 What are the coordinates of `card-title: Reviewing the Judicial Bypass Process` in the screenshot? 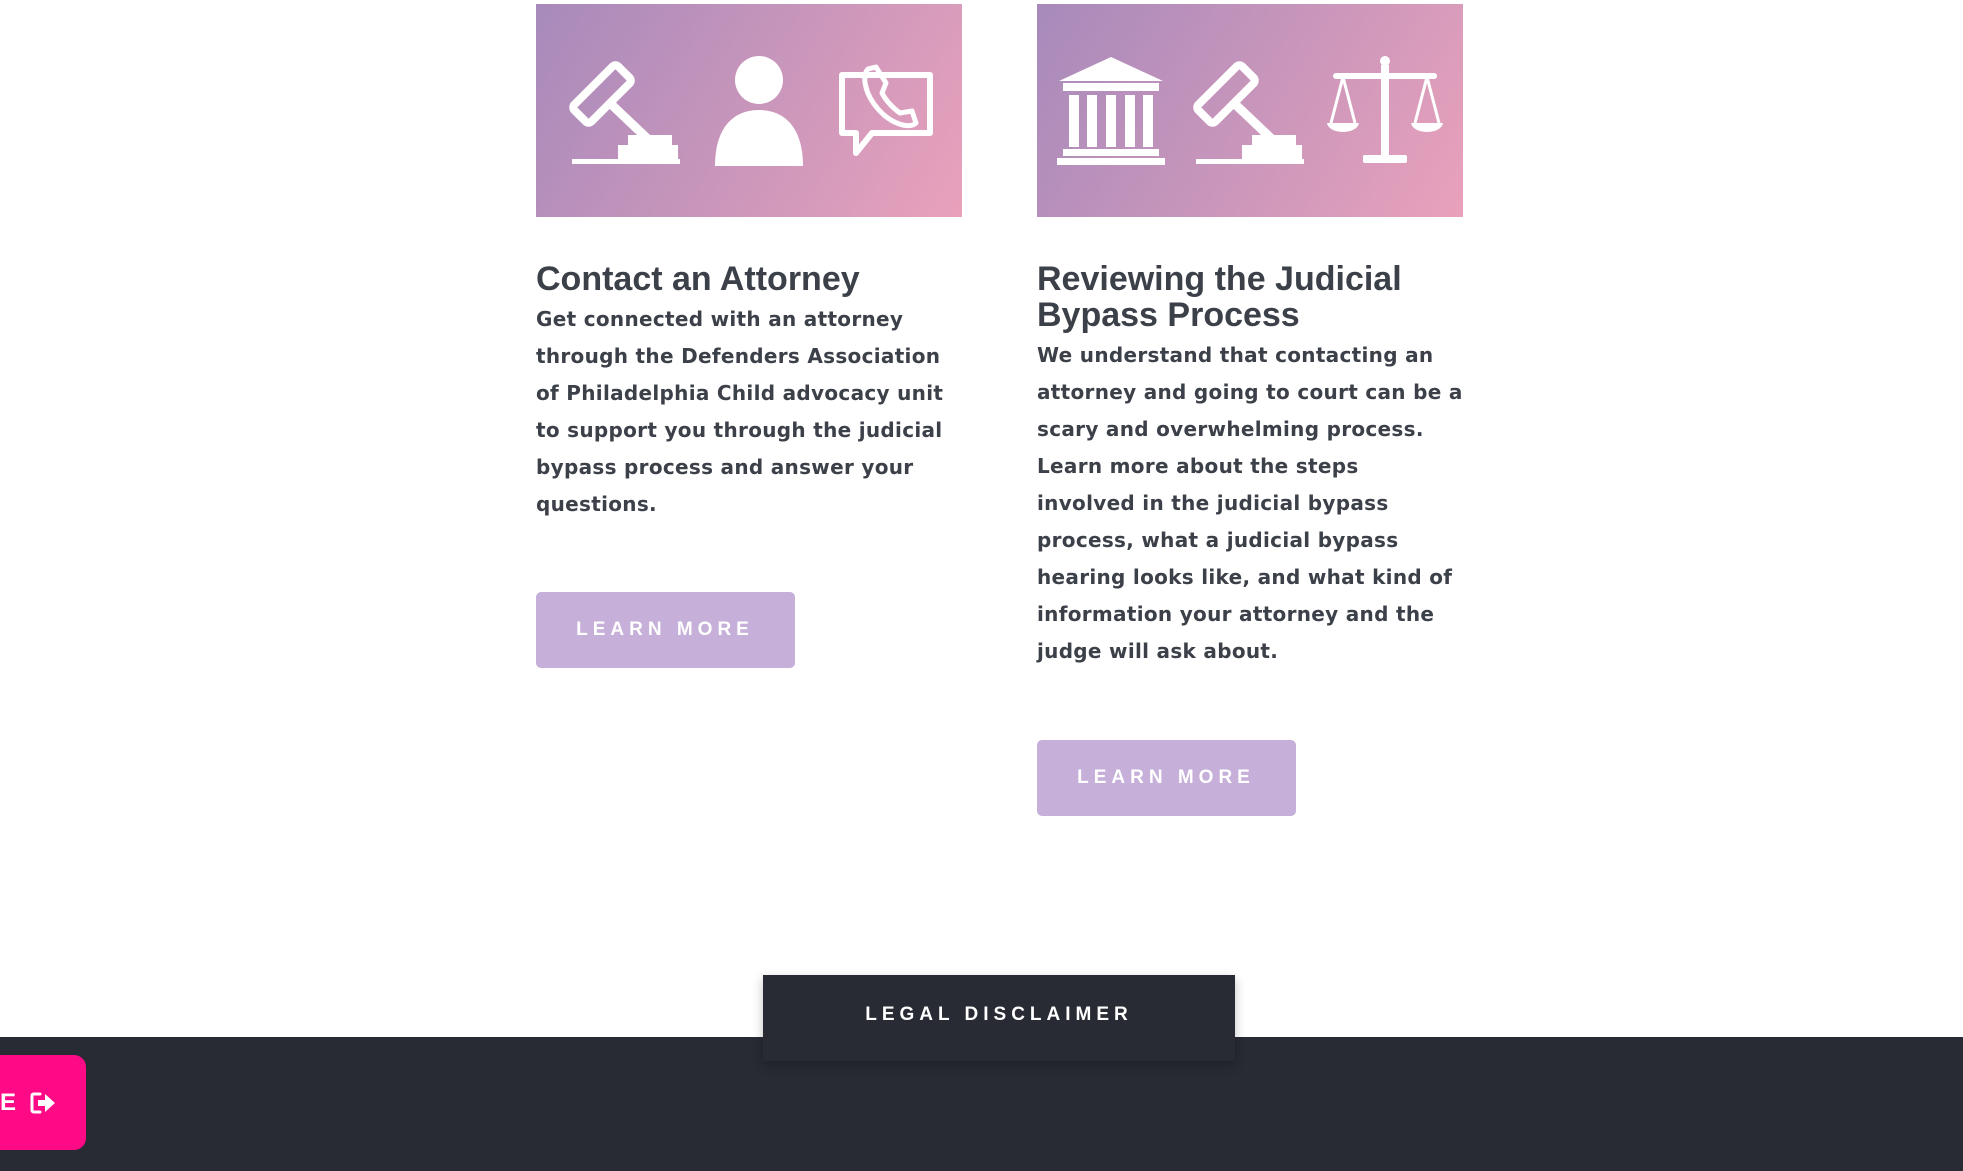 It's located at (1219, 297).